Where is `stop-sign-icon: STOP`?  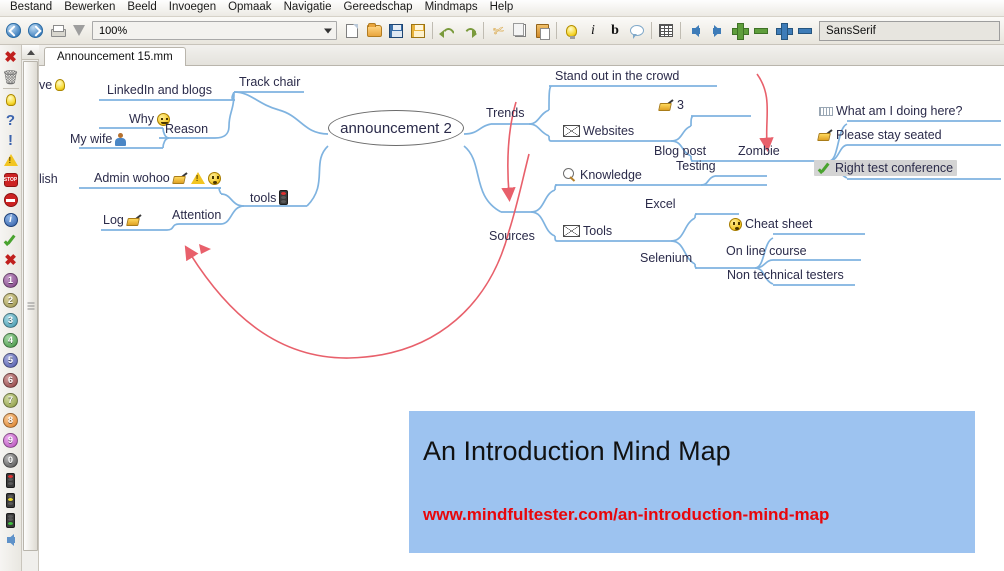
stop-sign-icon: STOP is located at coordinates (11, 180).